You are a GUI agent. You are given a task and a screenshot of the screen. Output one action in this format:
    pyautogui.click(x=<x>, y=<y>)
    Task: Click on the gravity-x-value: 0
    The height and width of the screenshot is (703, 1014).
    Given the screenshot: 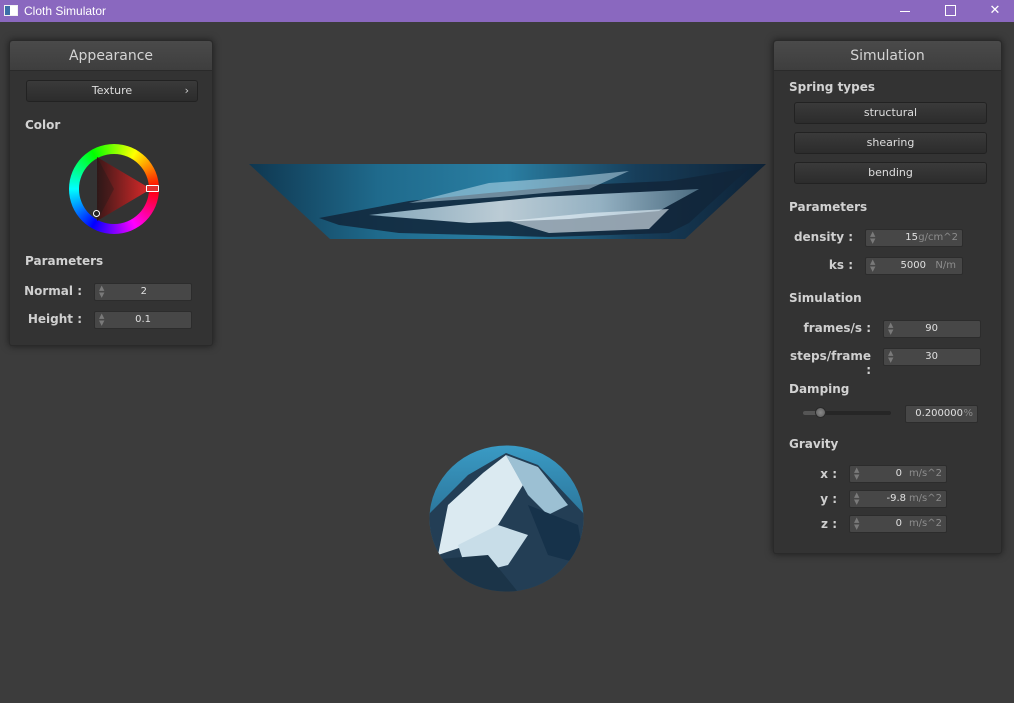 What is the action you would take?
    pyautogui.click(x=898, y=473)
    